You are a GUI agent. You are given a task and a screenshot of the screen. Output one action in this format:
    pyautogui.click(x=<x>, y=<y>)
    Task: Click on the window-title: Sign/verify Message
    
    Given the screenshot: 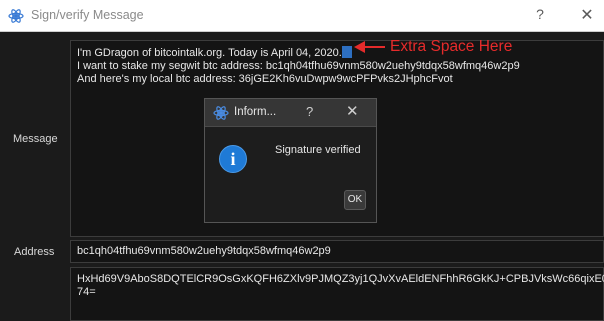 What is the action you would take?
    pyautogui.click(x=87, y=15)
    